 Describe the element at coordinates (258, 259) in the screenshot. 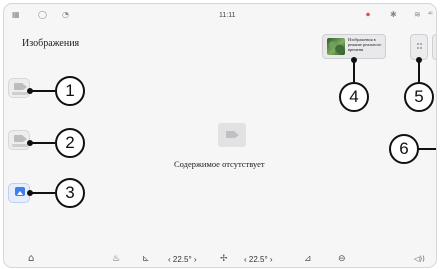

I see `temperature-right: ‹ 22.5° ›` at that location.